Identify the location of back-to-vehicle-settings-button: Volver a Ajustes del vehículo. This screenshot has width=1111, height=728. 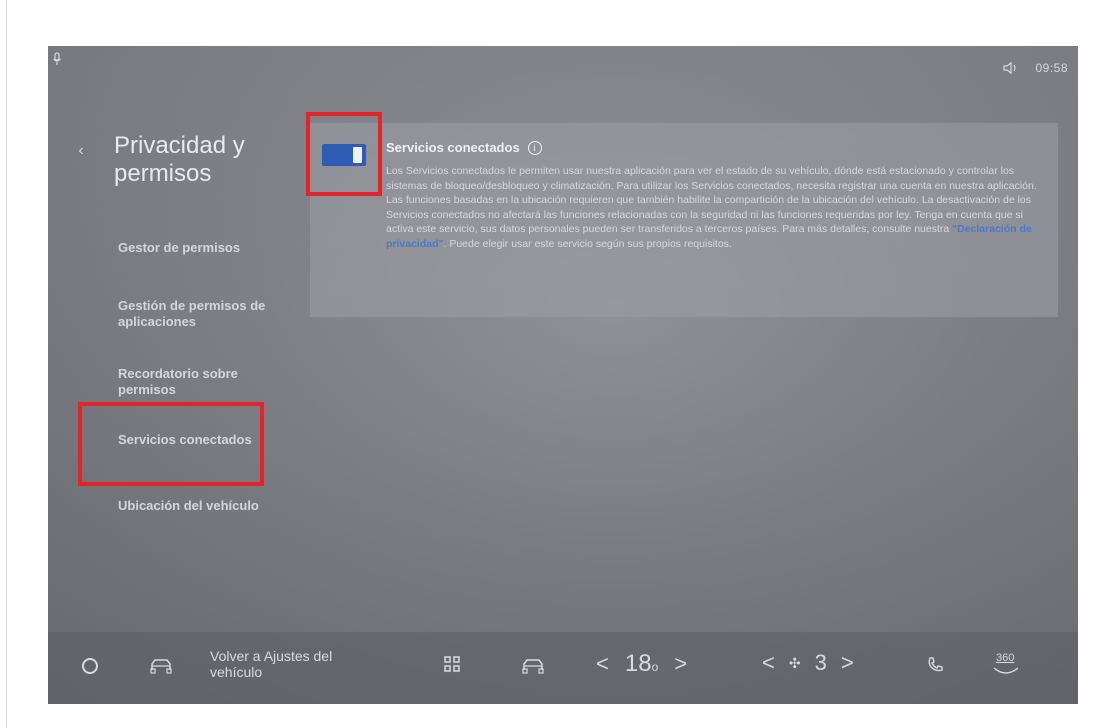
(285, 664).